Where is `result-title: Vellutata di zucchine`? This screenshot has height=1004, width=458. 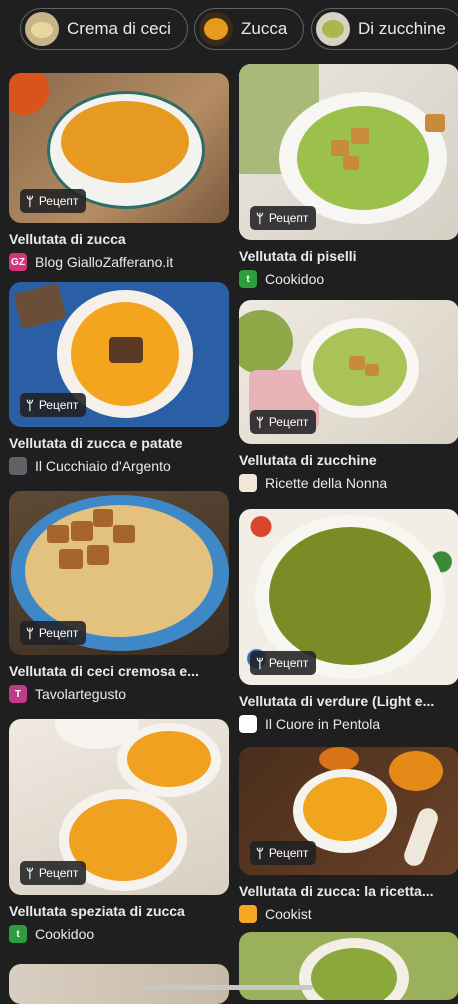 result-title: Vellutata di zucchine is located at coordinates (348, 460).